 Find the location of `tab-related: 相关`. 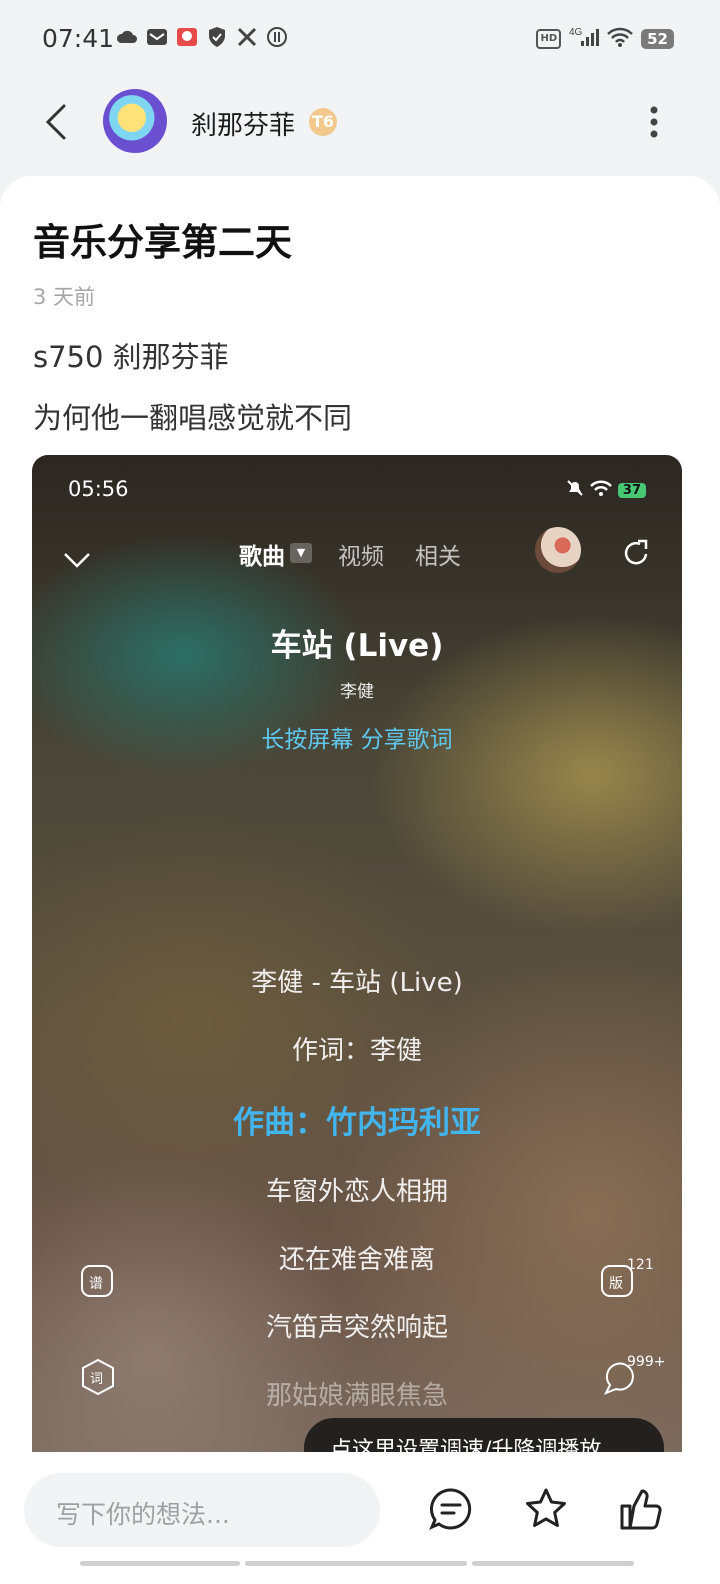

tab-related: 相关 is located at coordinates (438, 554).